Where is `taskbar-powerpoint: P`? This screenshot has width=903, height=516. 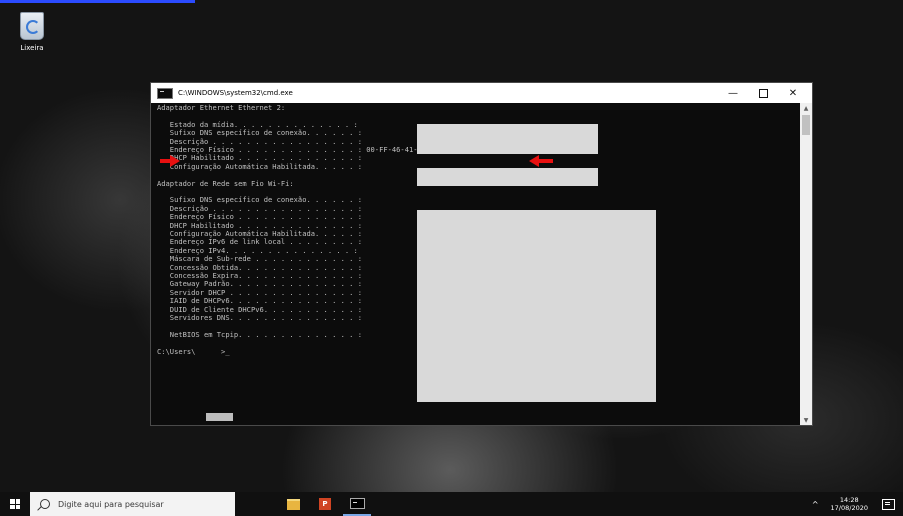 taskbar-powerpoint: P is located at coordinates (325, 504).